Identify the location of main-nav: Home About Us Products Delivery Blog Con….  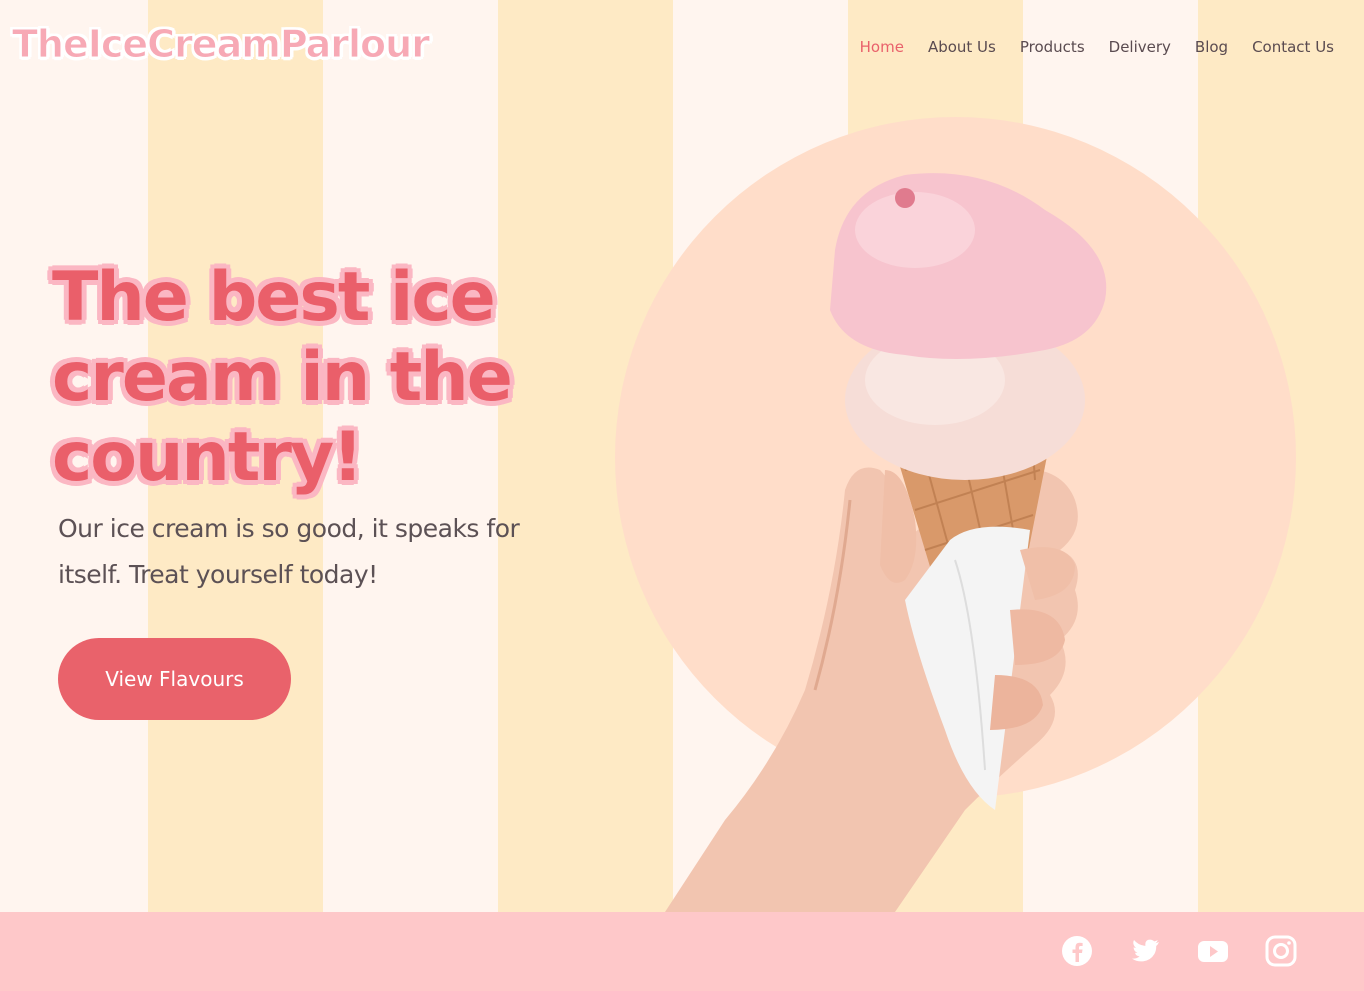
(1097, 47).